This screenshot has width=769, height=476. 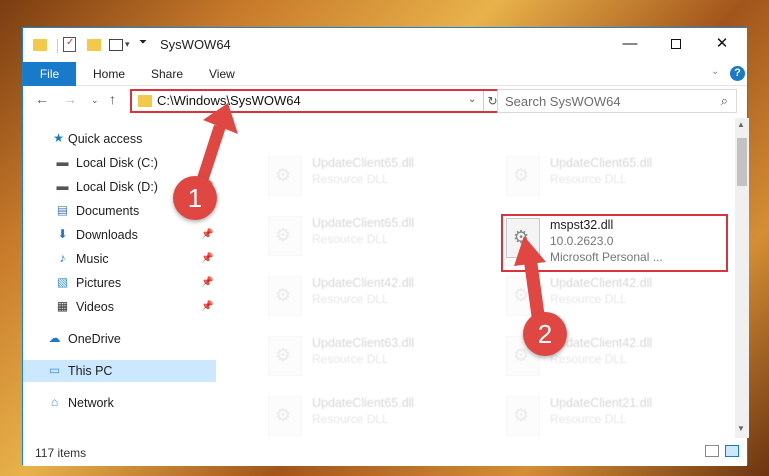 What do you see at coordinates (109, 74) in the screenshot?
I see `tab-home: Home` at bounding box center [109, 74].